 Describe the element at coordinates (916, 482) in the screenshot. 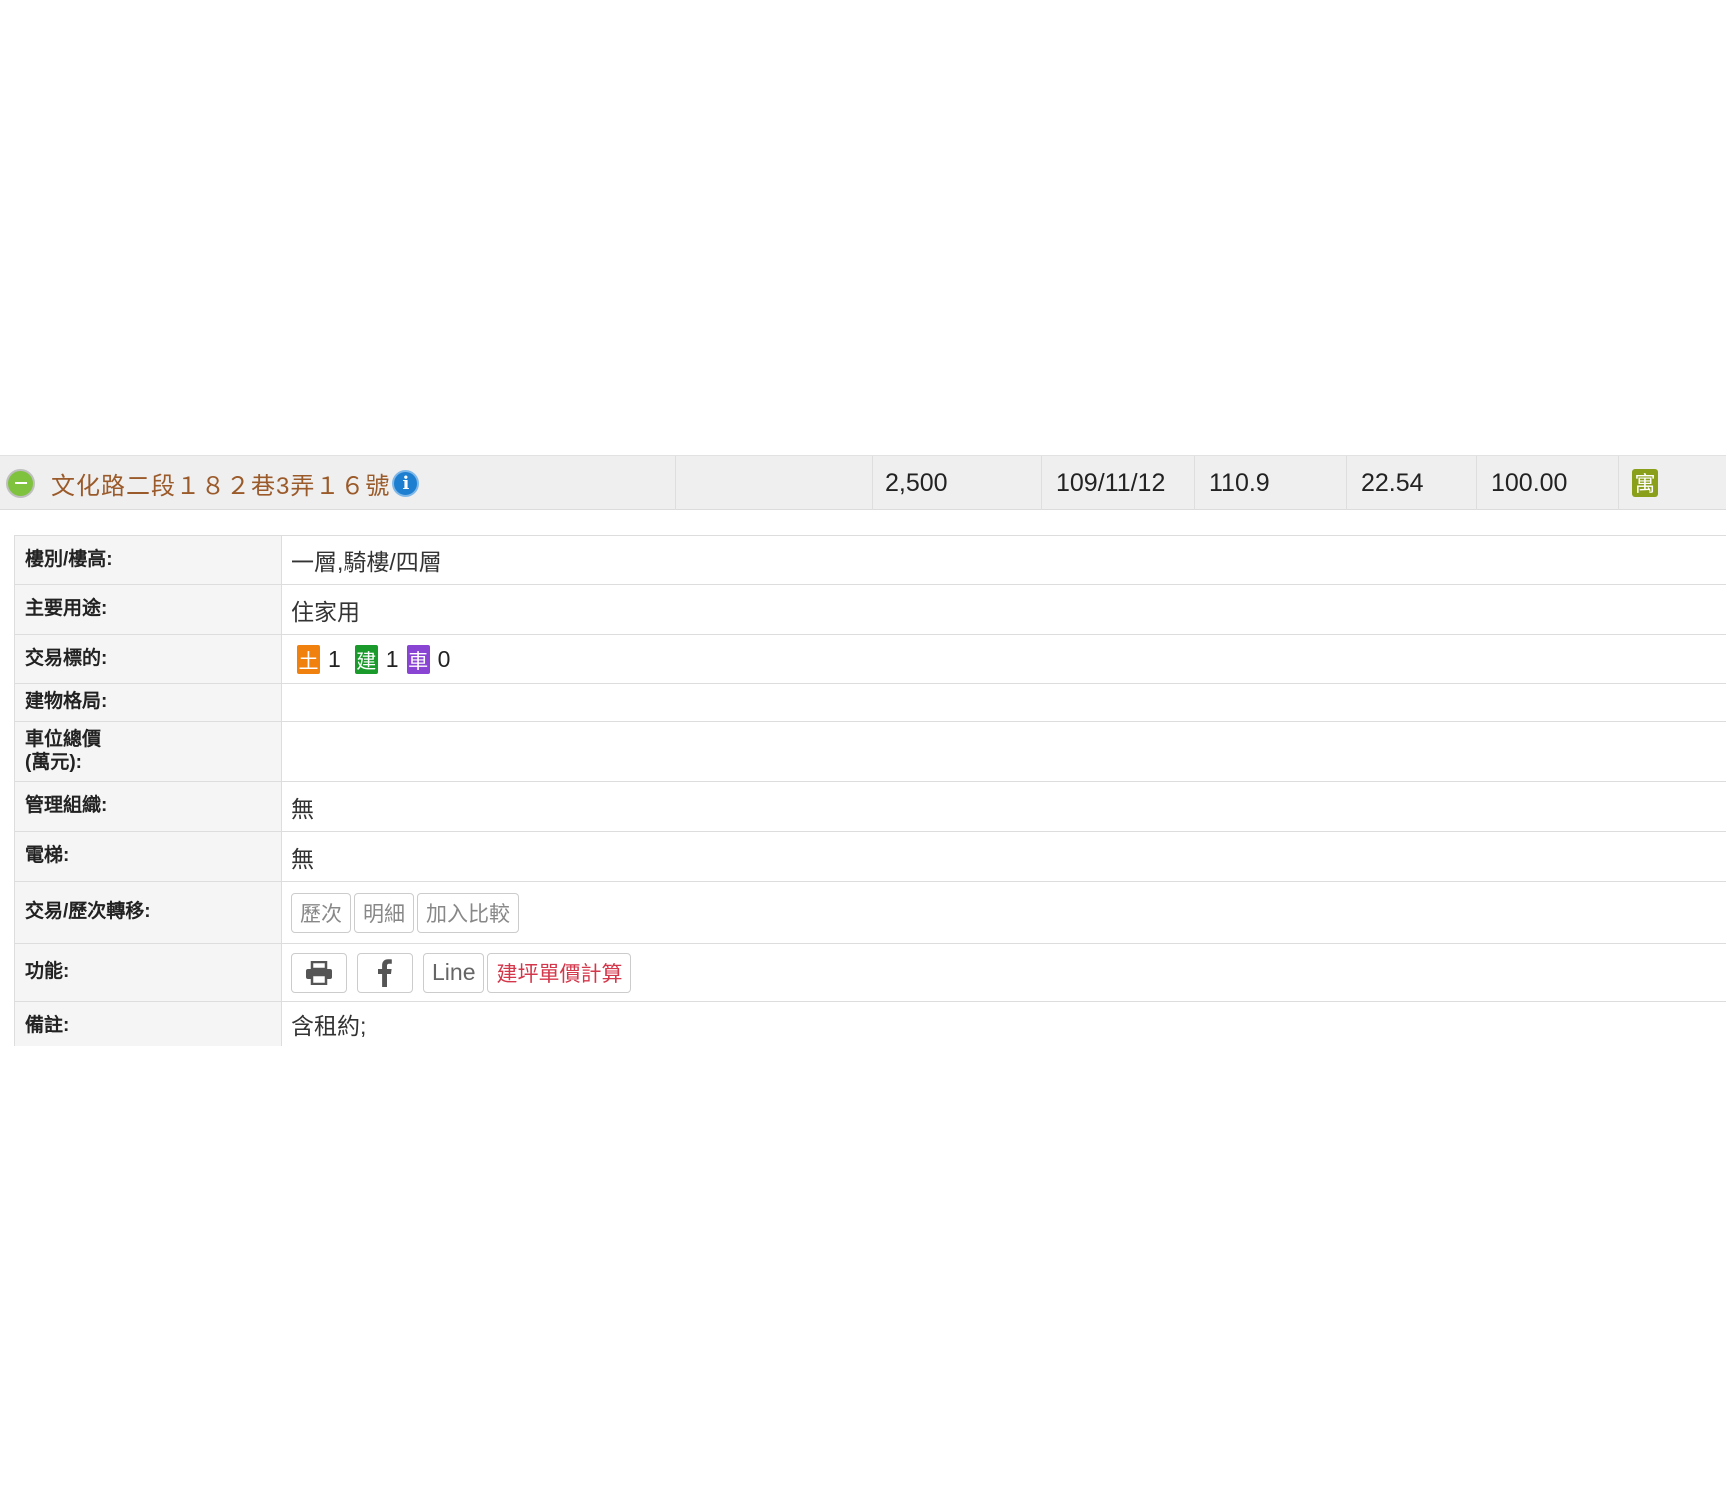

I see `total-price: 2,500` at that location.